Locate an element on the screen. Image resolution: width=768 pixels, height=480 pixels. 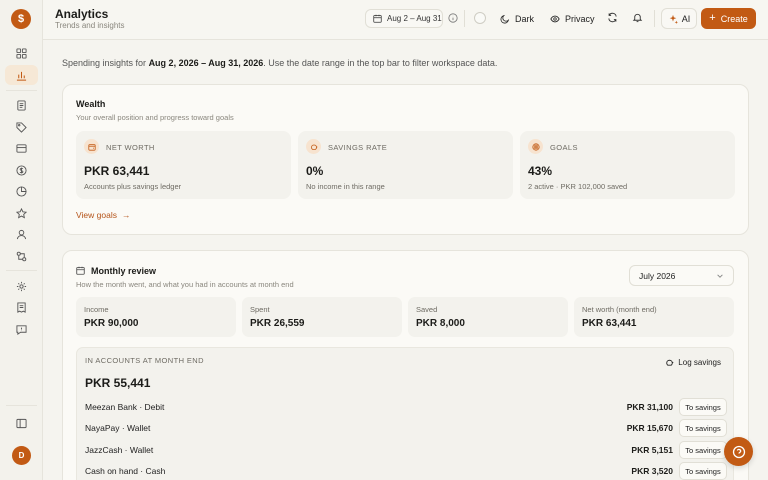
net-worth-summary: Net worth (month end) PKR 63,441 is located at coordinates (654, 317).